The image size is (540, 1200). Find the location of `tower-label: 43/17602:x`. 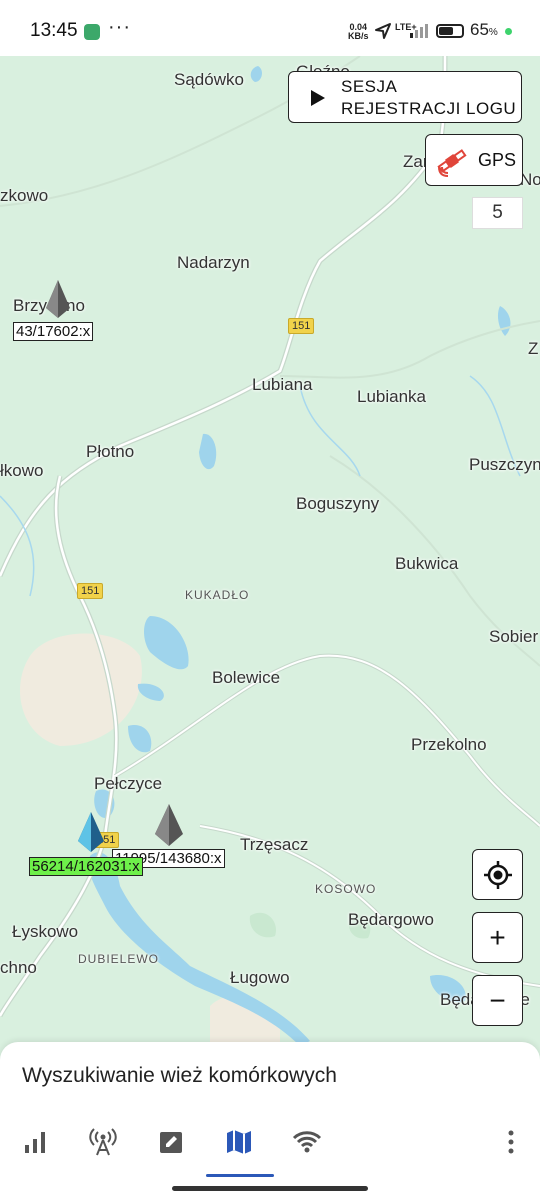

tower-label: 43/17602:x is located at coordinates (53, 331).